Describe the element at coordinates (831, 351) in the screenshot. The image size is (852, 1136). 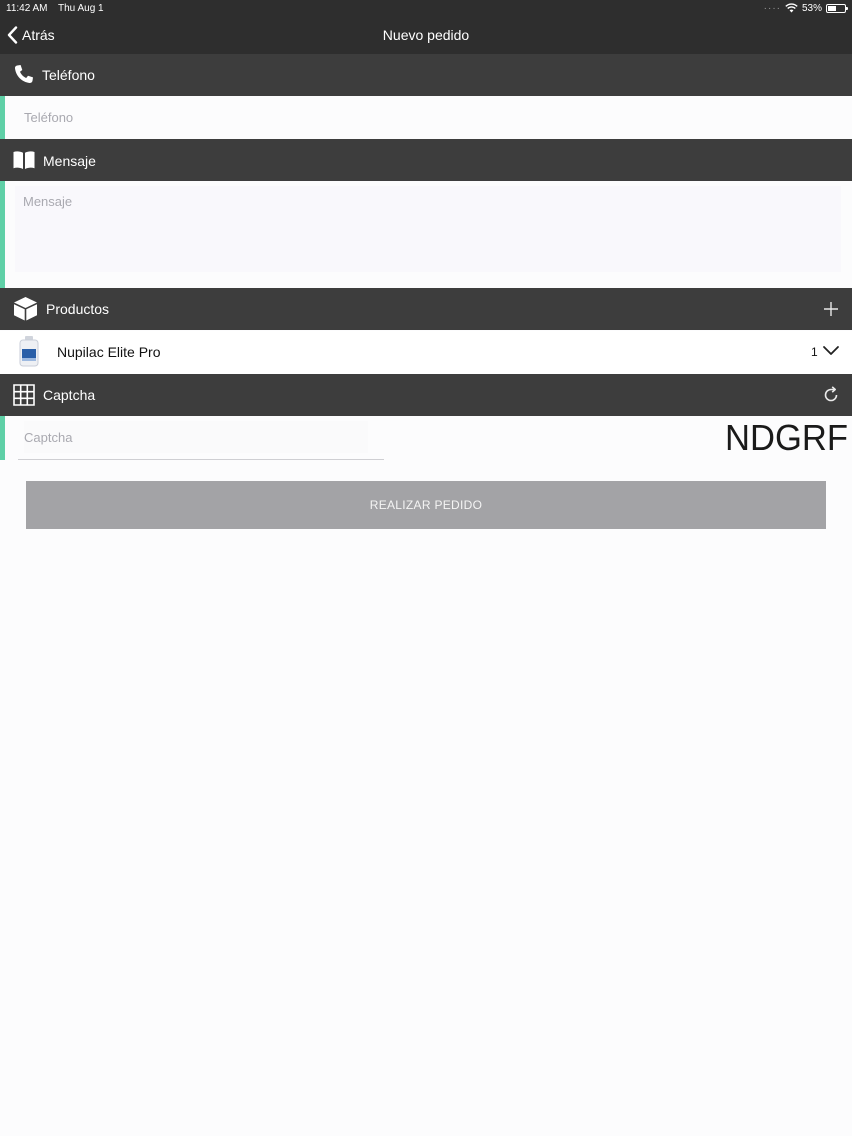
I see `chevron-down-icon` at that location.